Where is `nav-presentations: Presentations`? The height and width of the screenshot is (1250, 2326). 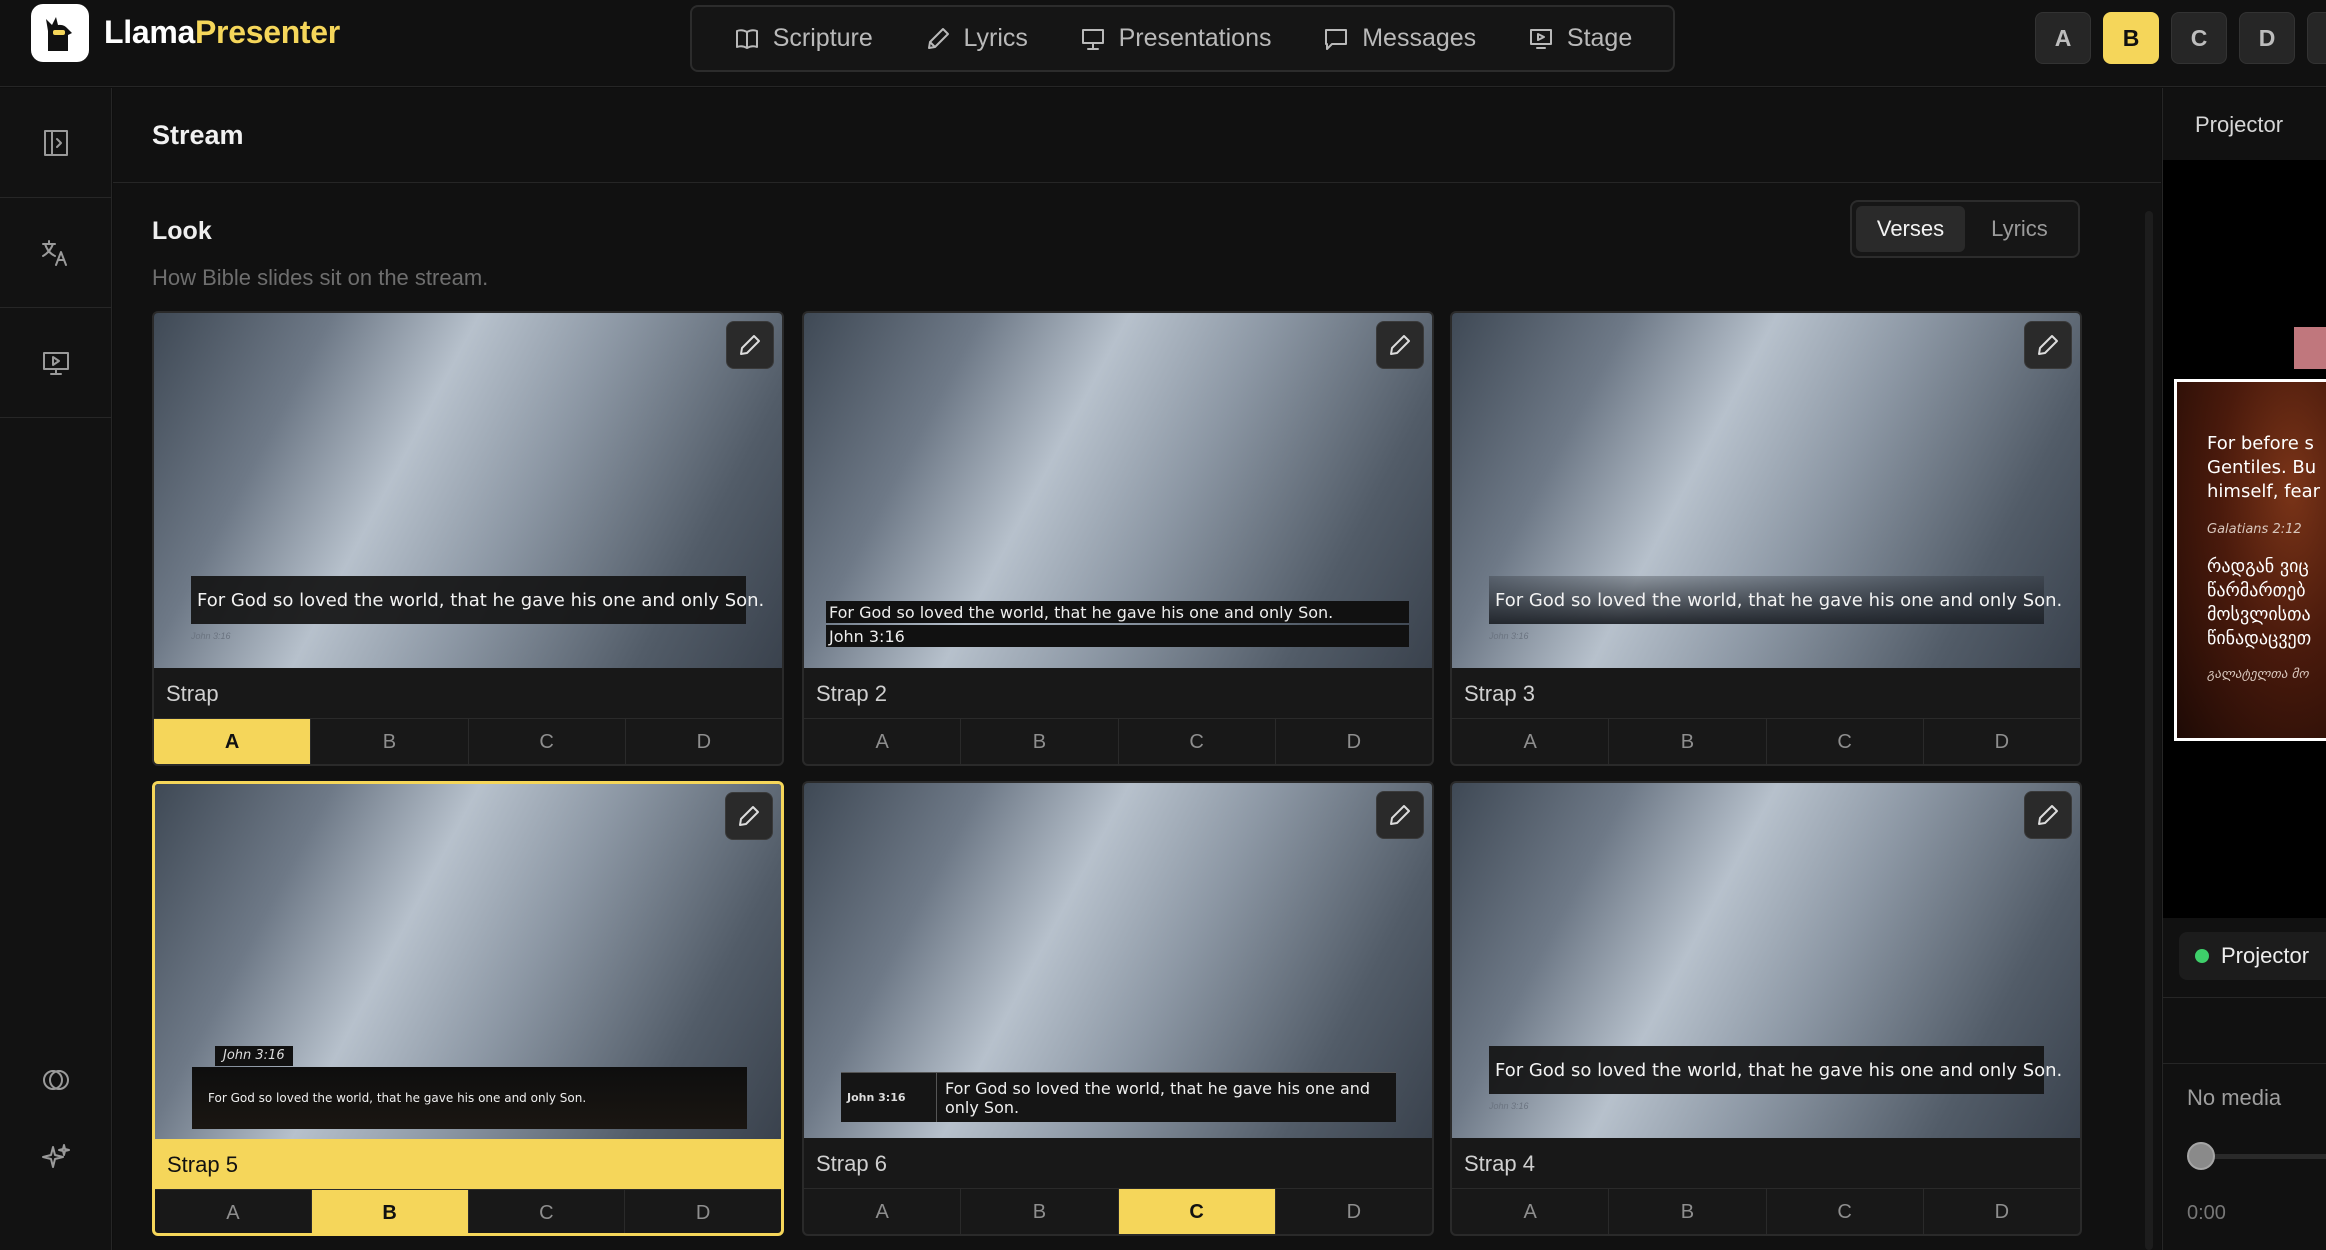
nav-presentations: Presentations is located at coordinates (1175, 38).